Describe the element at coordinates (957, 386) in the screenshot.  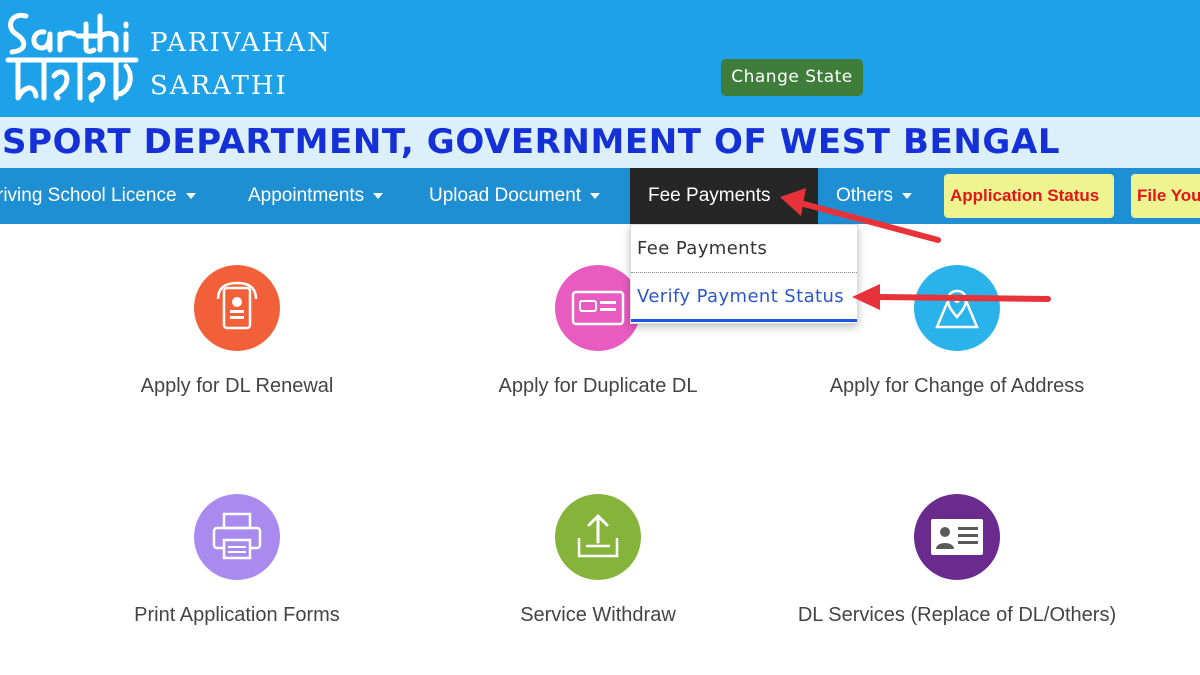
I see `service-label: Apply for Change of Address` at that location.